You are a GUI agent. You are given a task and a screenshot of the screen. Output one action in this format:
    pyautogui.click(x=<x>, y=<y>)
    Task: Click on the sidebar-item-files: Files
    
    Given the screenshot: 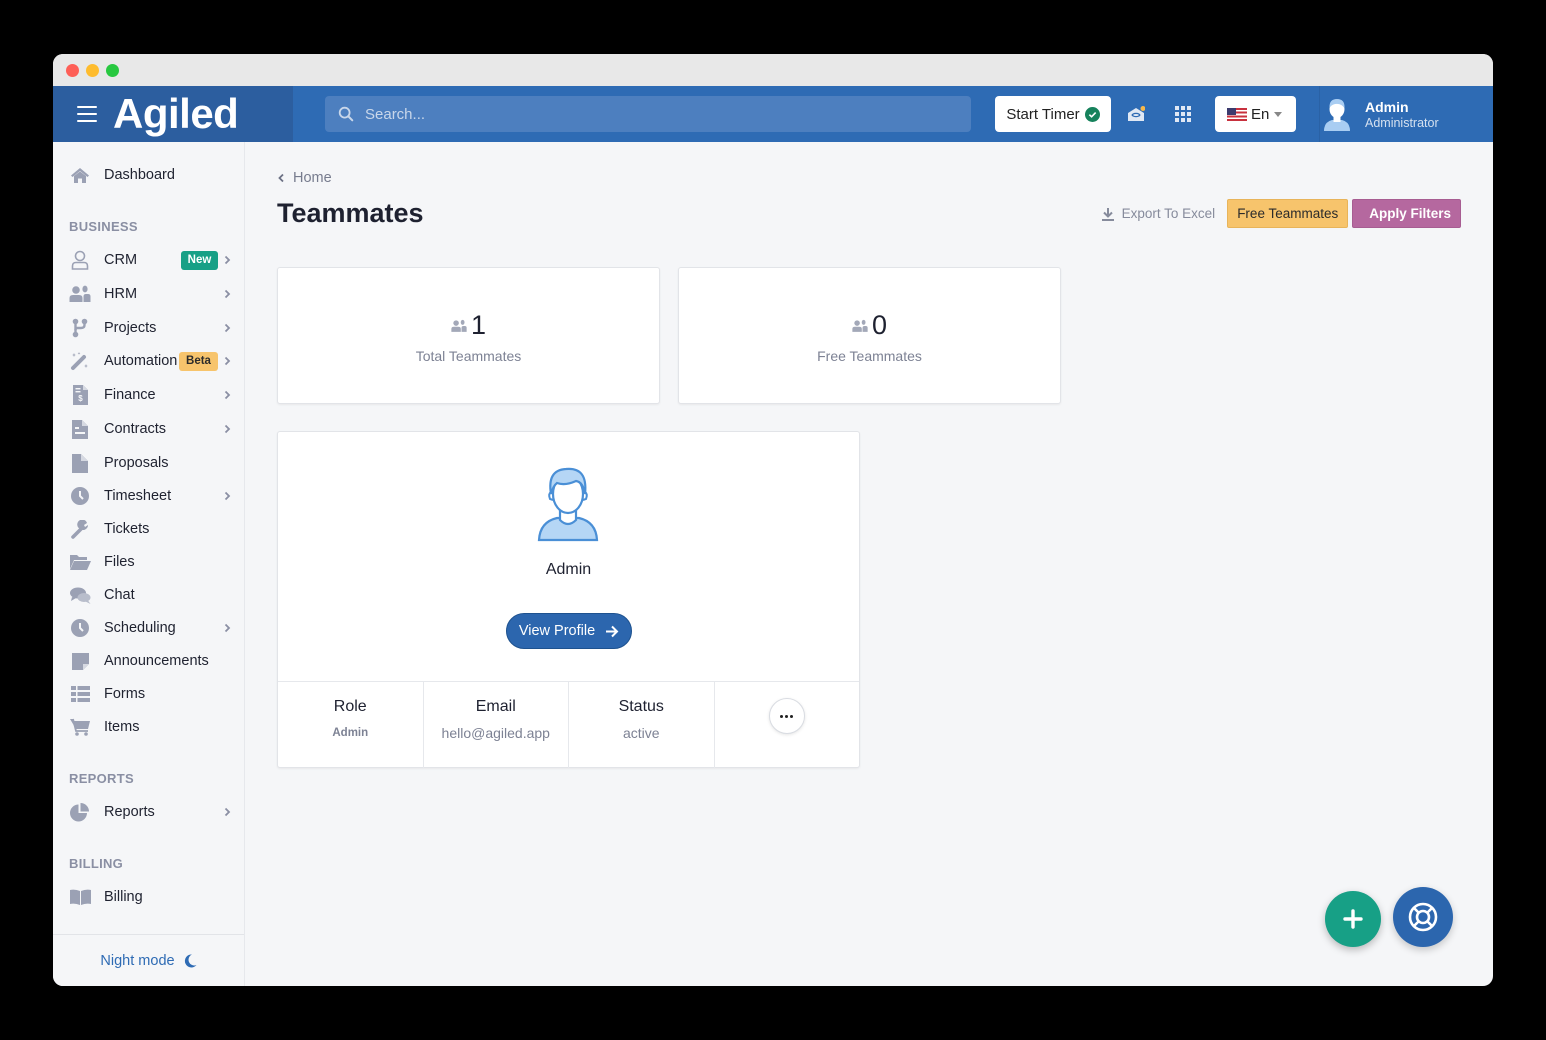 What is the action you would take?
    pyautogui.click(x=150, y=562)
    